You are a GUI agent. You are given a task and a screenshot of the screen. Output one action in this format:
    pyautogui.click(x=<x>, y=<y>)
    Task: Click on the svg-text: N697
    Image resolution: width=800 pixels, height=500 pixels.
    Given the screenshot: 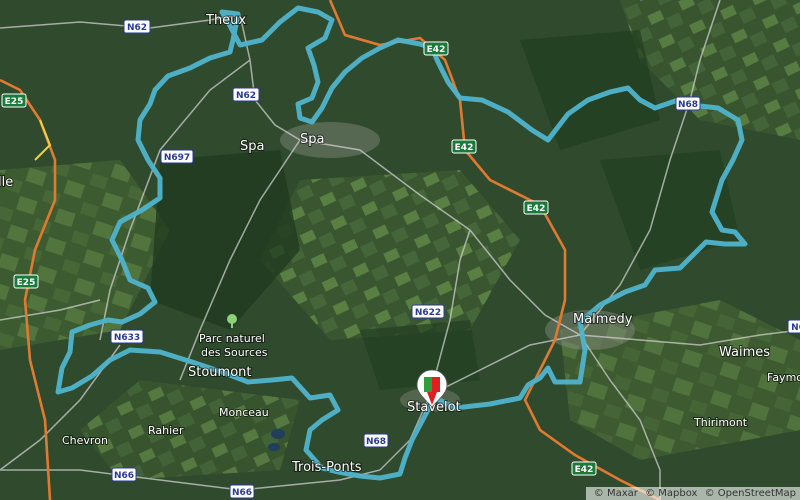 What is the action you would take?
    pyautogui.click(x=177, y=158)
    